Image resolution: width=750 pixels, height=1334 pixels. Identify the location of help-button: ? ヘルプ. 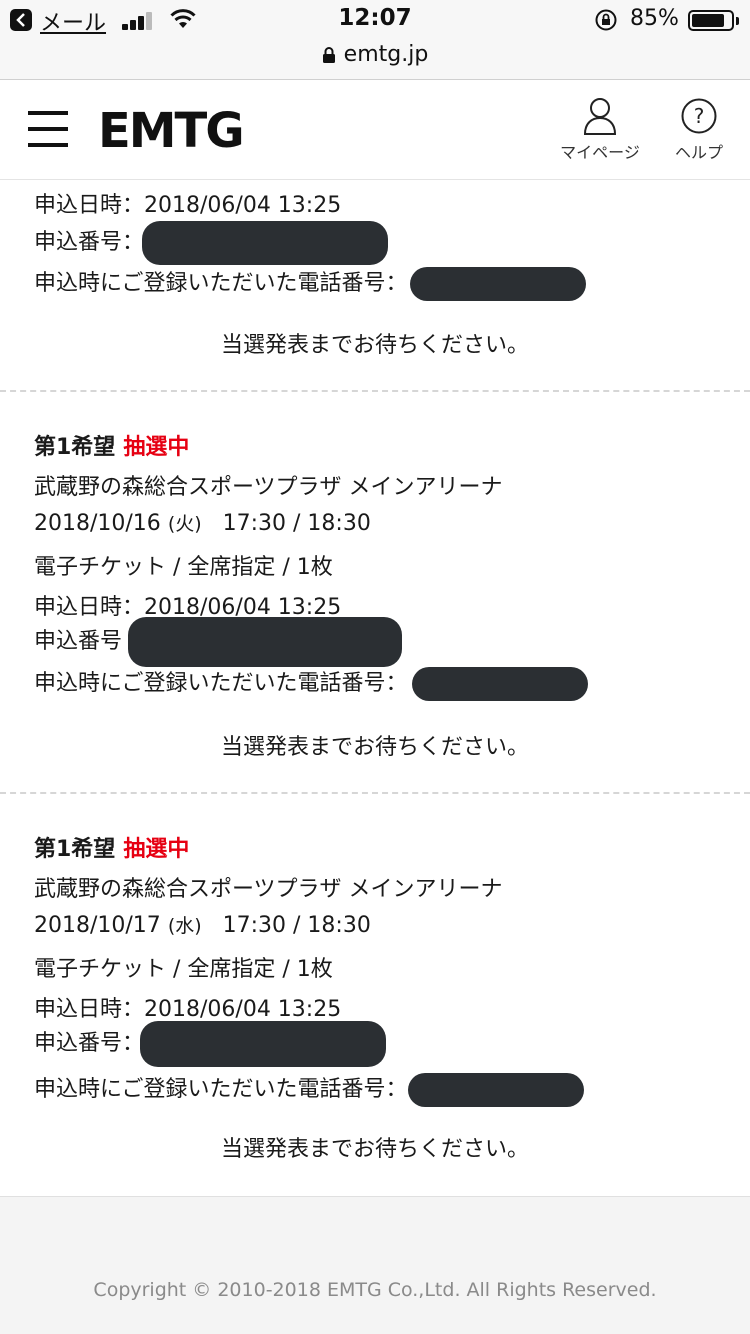
(699, 130).